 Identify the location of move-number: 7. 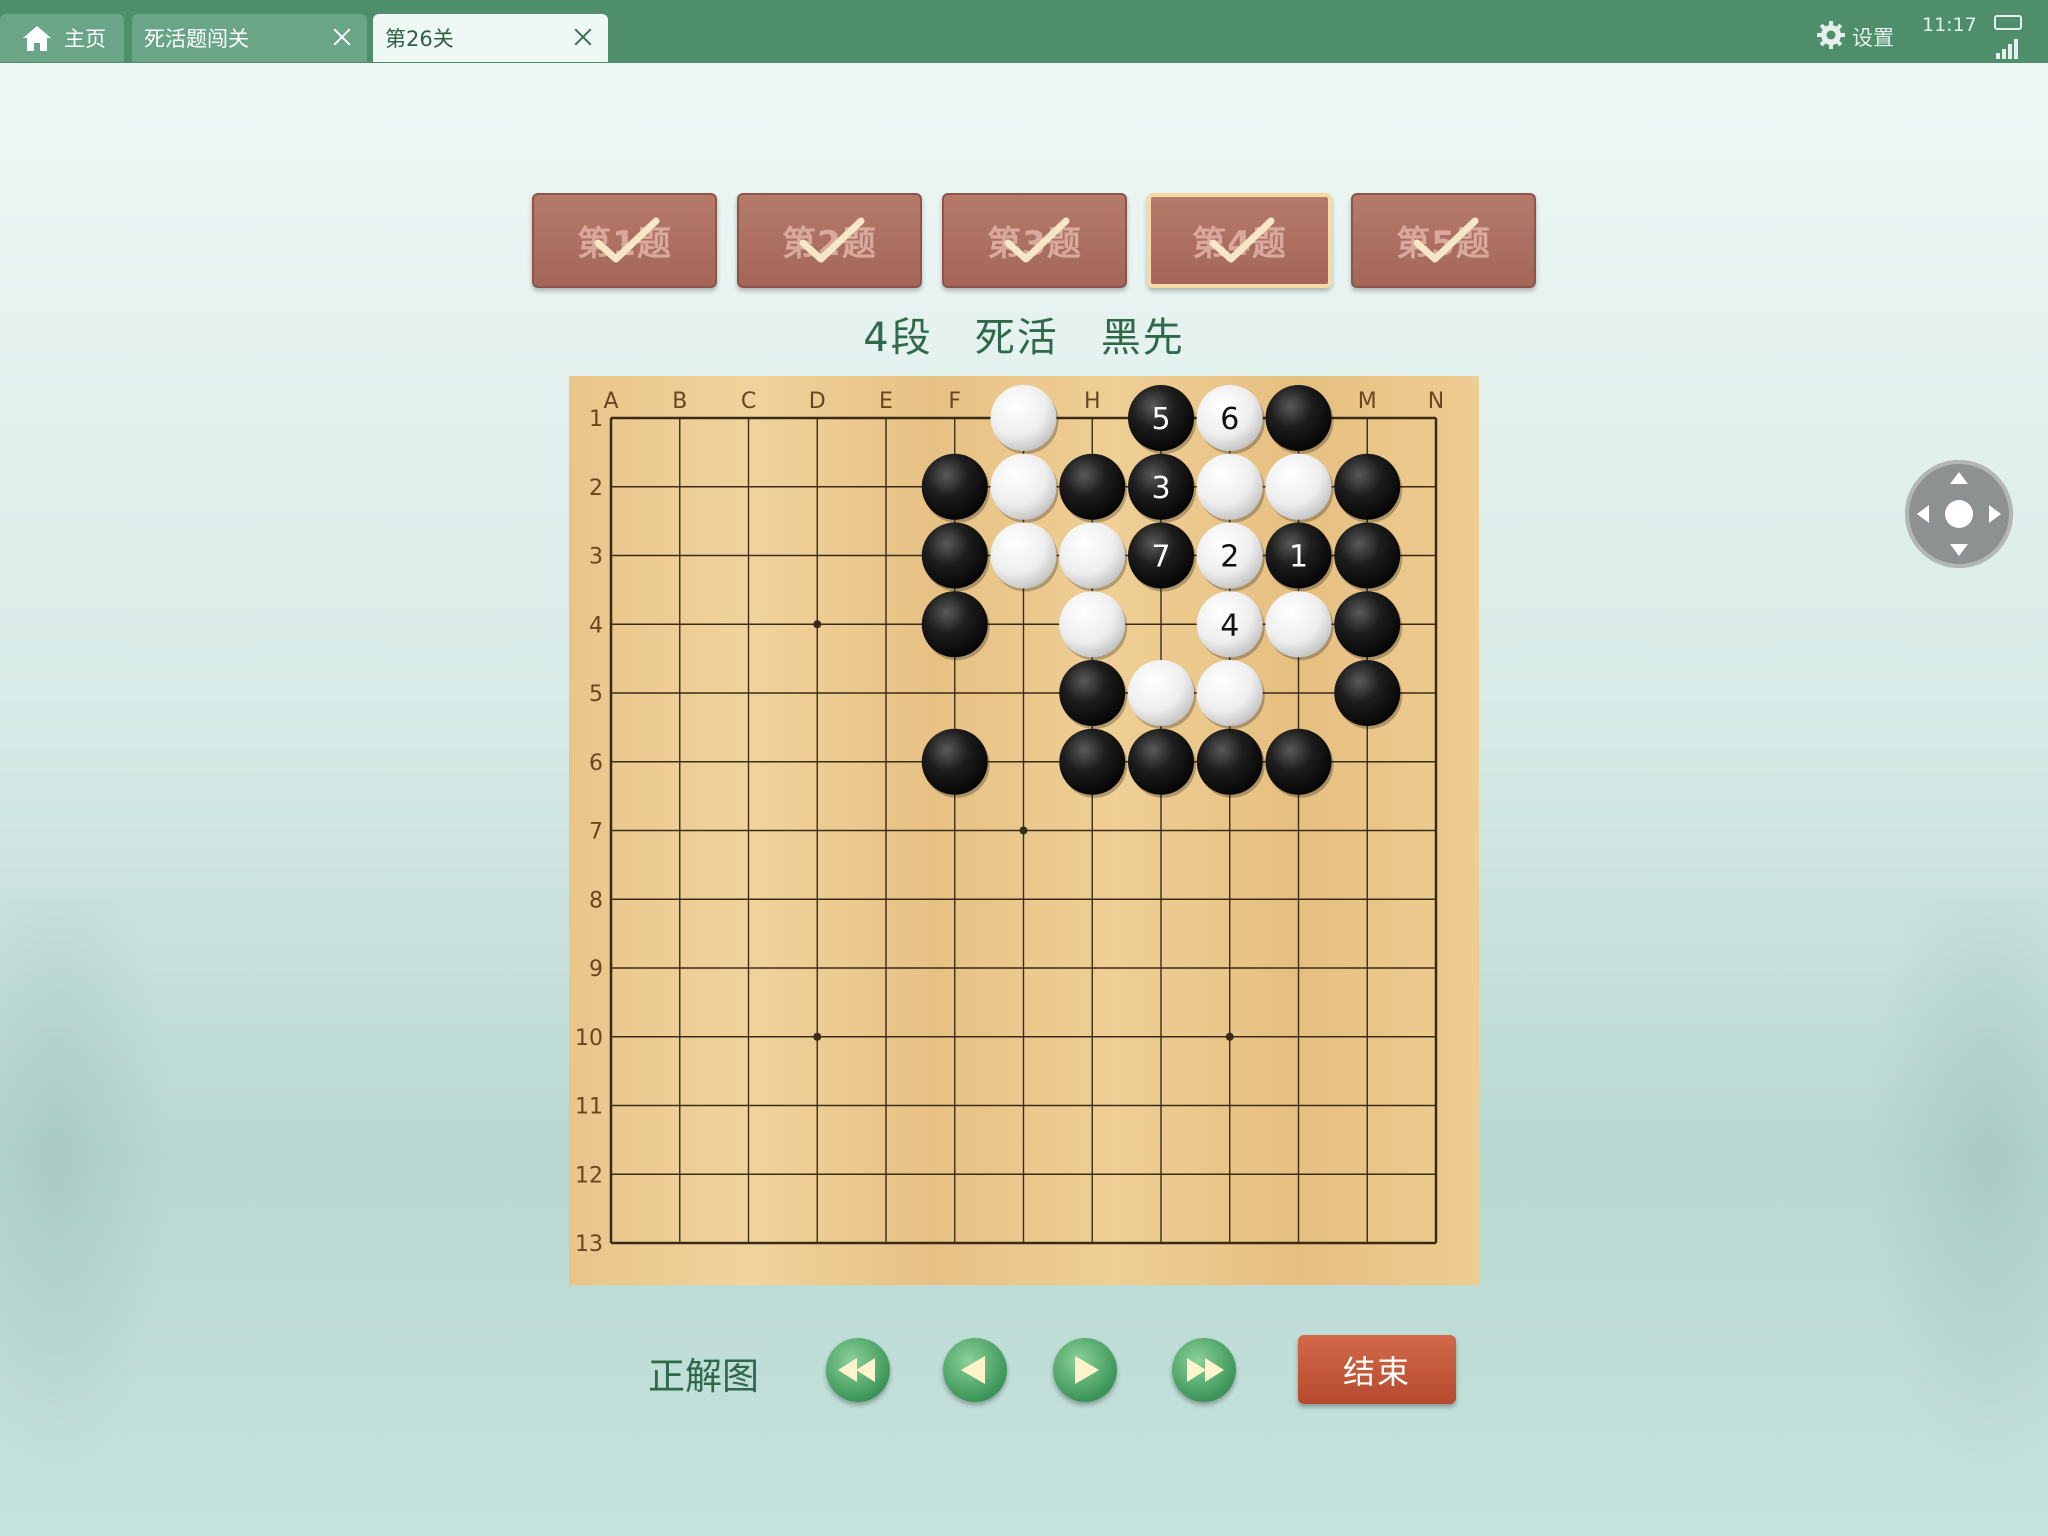
(1160, 557).